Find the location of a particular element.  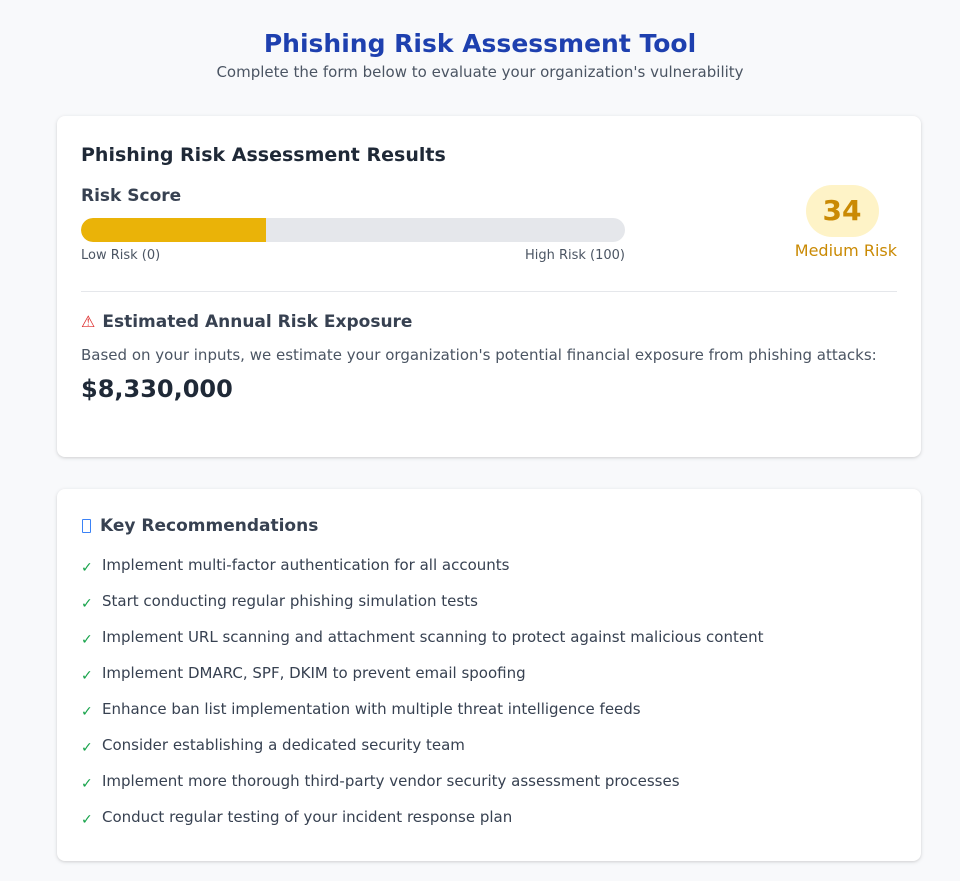

section-divider is located at coordinates (489, 291).